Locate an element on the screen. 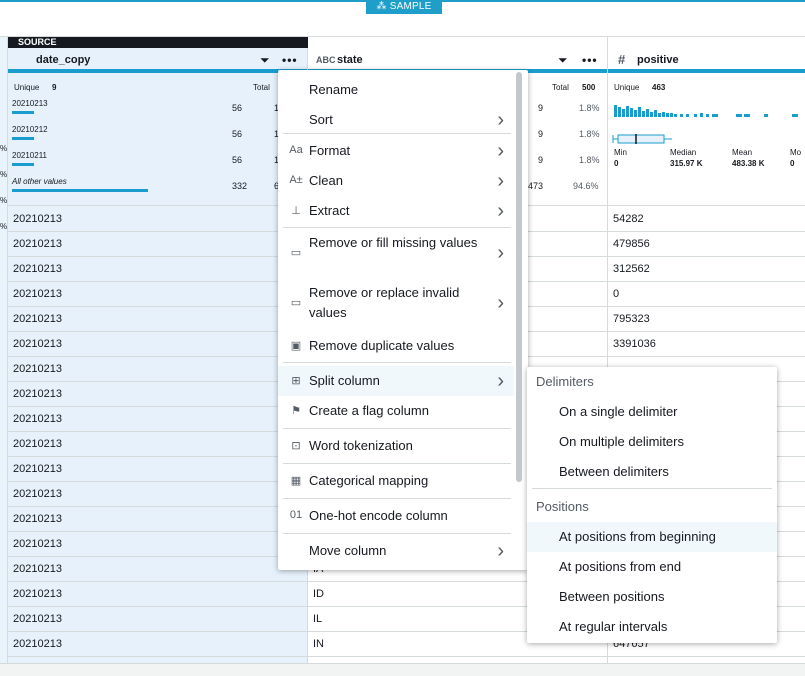 This screenshot has width=805, height=676. tokenization-icon: ⊡ is located at coordinates (296, 446).